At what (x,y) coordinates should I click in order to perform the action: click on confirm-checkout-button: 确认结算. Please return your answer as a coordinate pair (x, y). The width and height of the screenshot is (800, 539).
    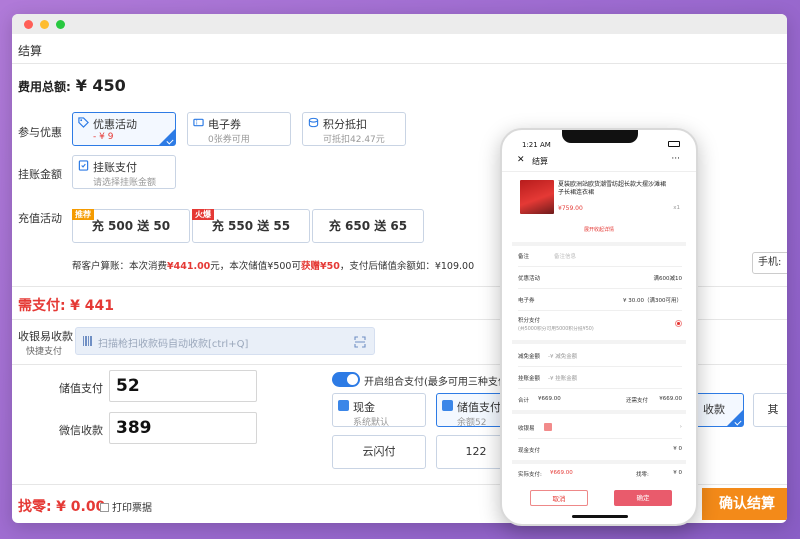
    Looking at the image, I should click on (744, 504).